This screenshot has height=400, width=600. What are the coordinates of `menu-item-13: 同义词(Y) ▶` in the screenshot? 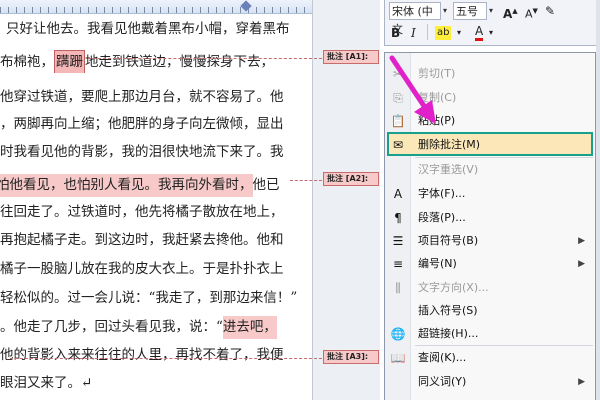 It's located at (490, 382).